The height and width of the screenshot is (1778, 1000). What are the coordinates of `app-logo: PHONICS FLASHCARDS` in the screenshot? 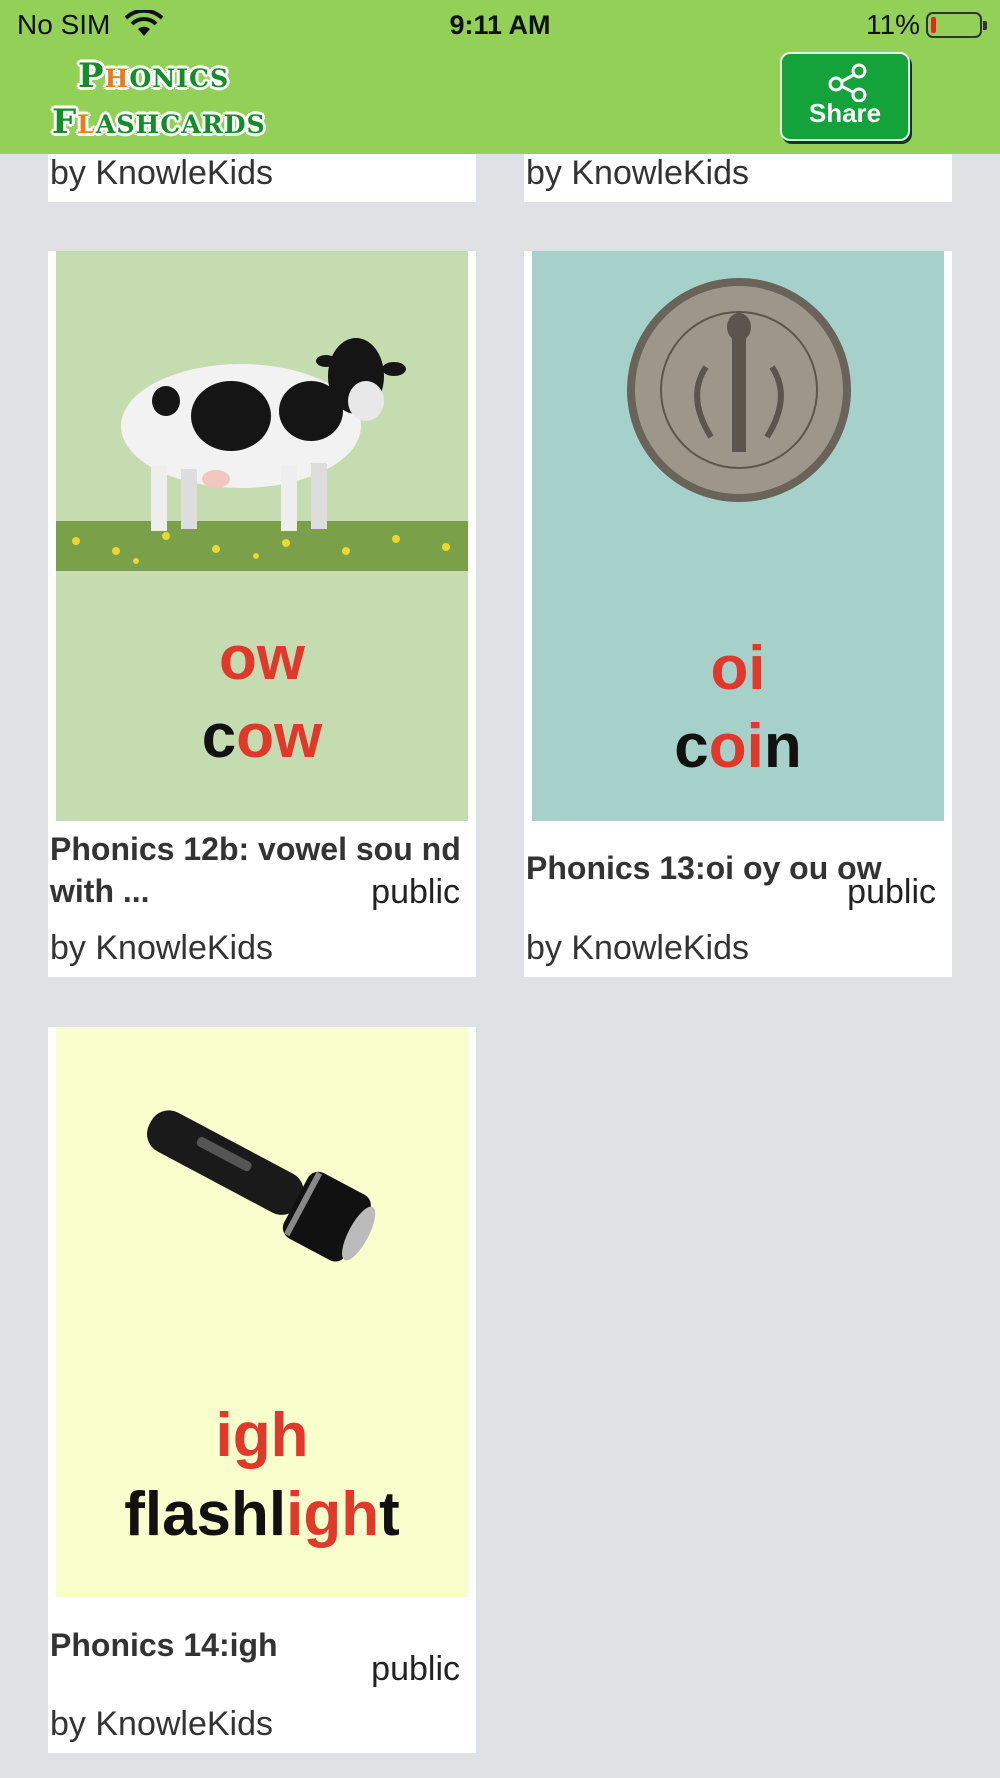 It's located at (159, 99).